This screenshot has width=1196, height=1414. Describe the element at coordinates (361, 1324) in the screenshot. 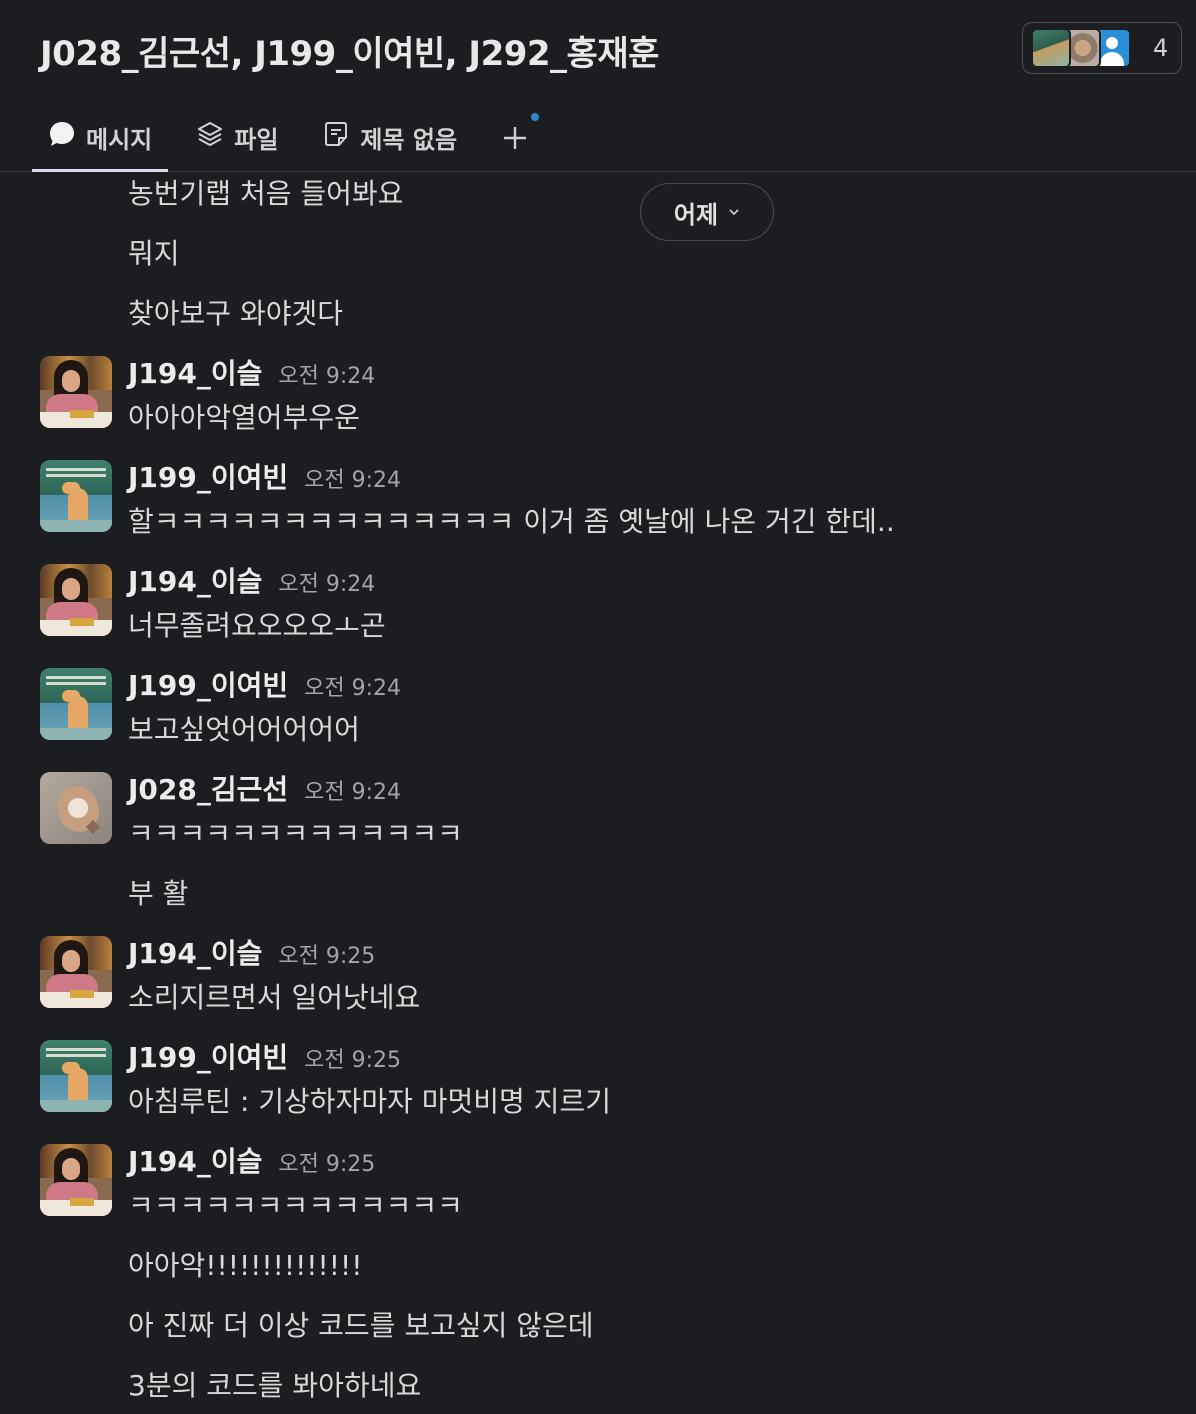

I see `message-text: 아 진짜 더 이상 코드를 보고싶지 않은데` at that location.